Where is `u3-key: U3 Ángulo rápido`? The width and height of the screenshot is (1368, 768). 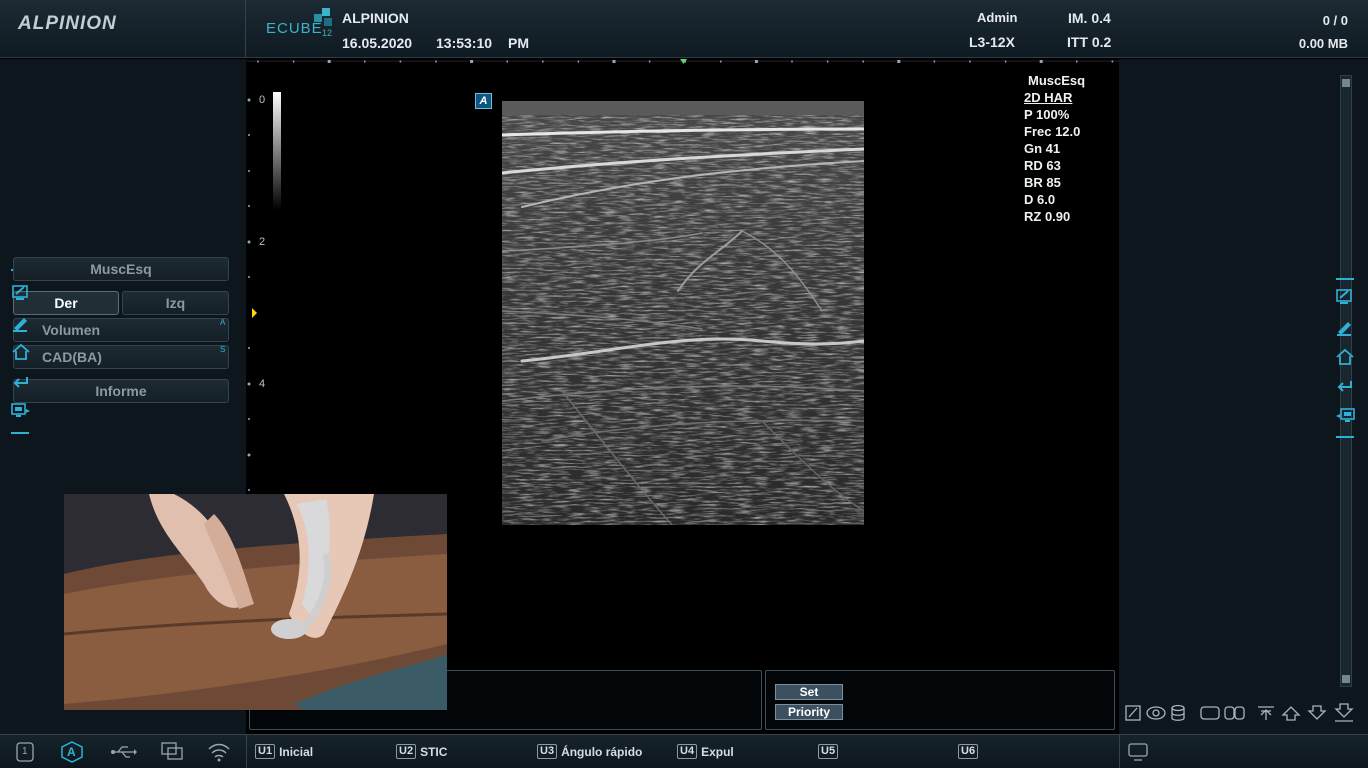
u3-key: U3 Ángulo rápido is located at coordinates (589, 751).